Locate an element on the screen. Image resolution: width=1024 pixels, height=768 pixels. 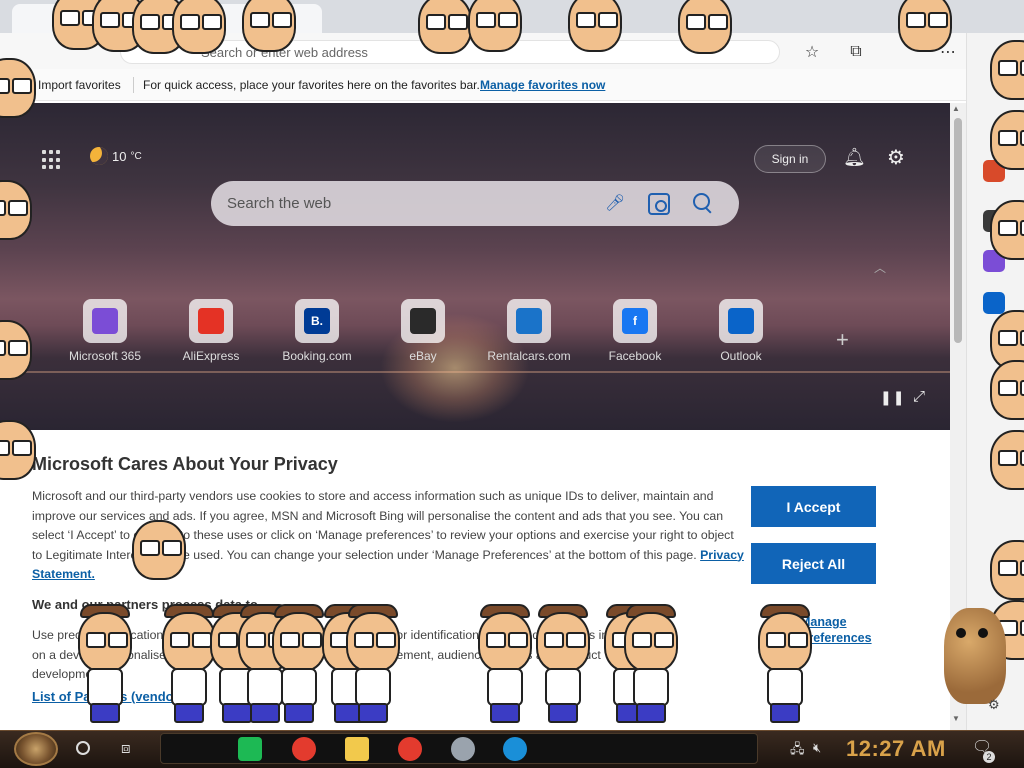
reject-all-button: Reject All is located at coordinates (813, 563).